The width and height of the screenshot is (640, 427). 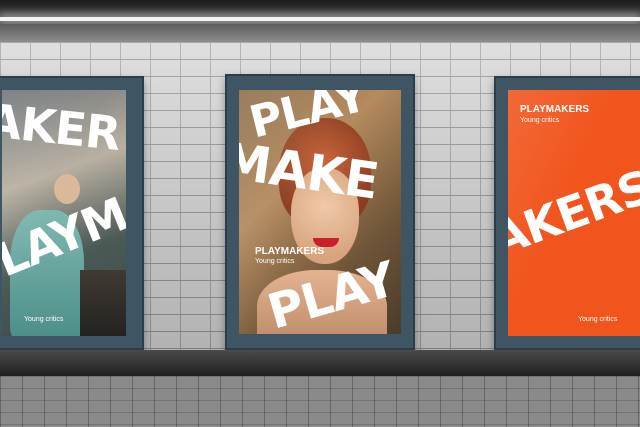 I want to click on poster-right-tagline-bottom: Young critics, so click(x=598, y=319).